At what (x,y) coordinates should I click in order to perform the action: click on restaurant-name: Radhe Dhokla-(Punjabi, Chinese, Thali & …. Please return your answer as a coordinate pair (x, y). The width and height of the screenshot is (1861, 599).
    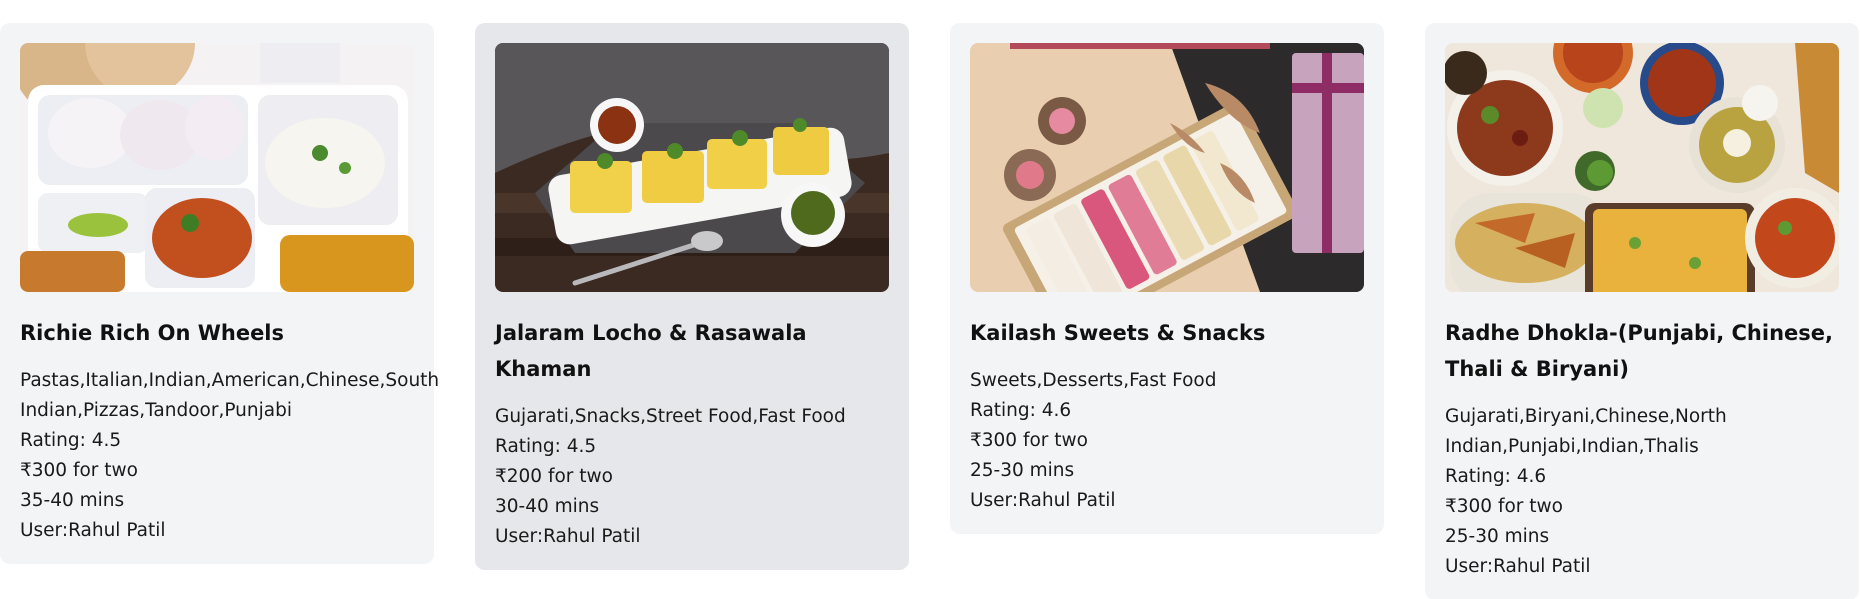
    Looking at the image, I should click on (1639, 351).